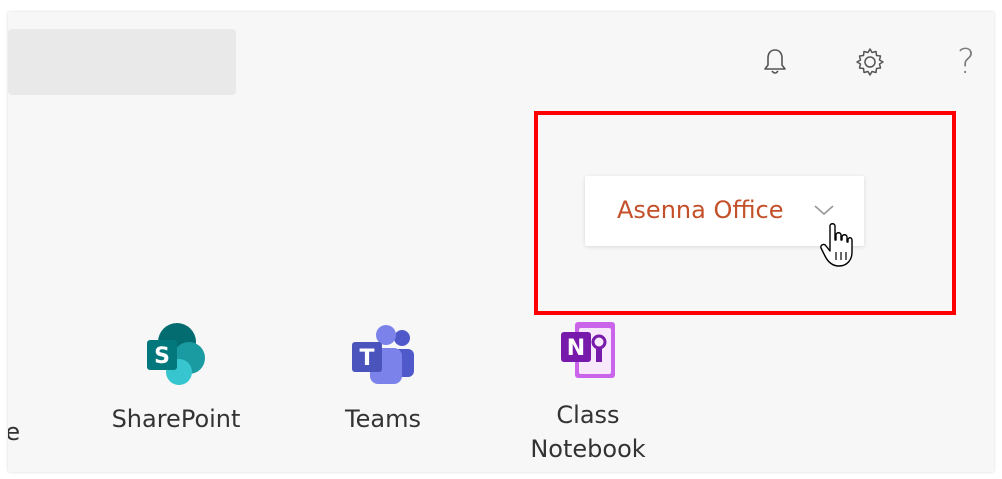  I want to click on search-input, so click(122, 62).